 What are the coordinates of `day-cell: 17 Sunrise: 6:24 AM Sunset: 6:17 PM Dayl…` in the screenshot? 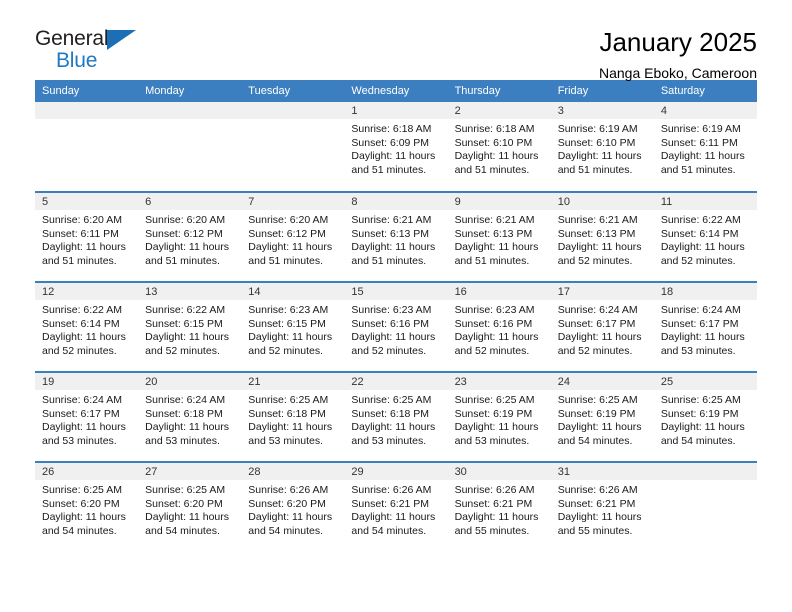 It's located at (602, 326).